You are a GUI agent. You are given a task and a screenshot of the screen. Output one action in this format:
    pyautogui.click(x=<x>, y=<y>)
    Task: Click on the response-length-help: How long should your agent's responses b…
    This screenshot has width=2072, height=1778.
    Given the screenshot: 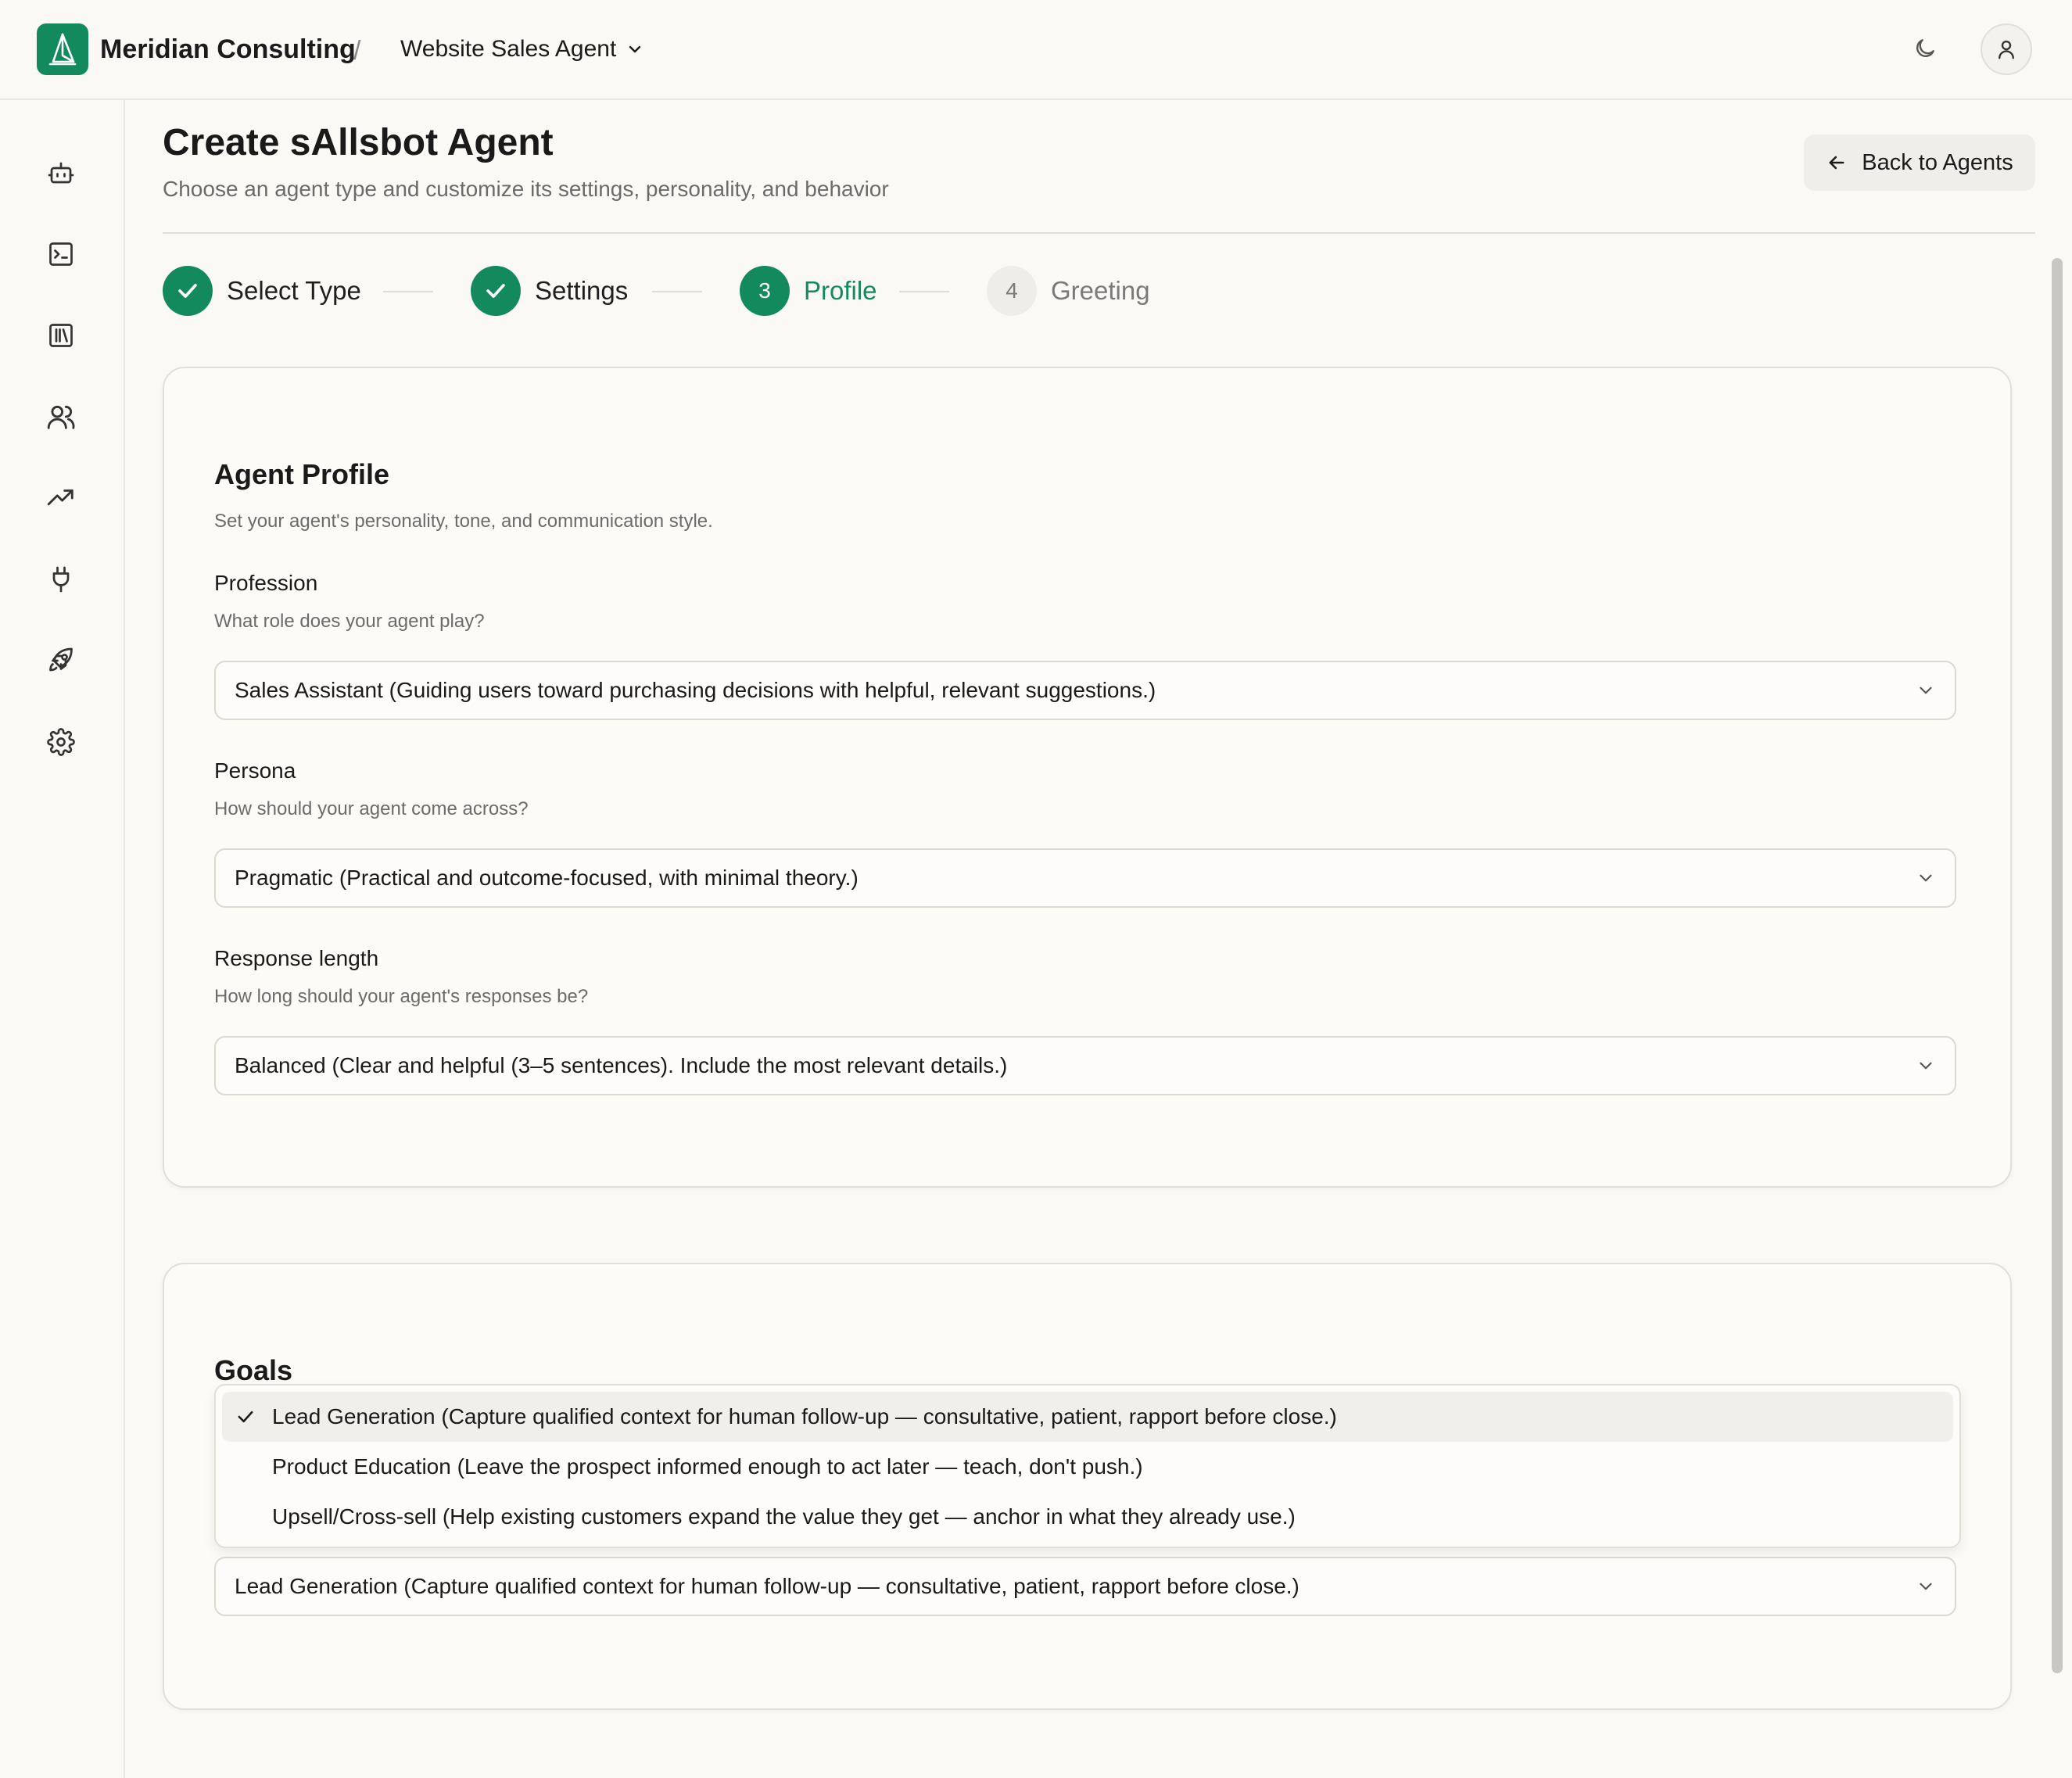 What is the action you would take?
    pyautogui.click(x=401, y=996)
    